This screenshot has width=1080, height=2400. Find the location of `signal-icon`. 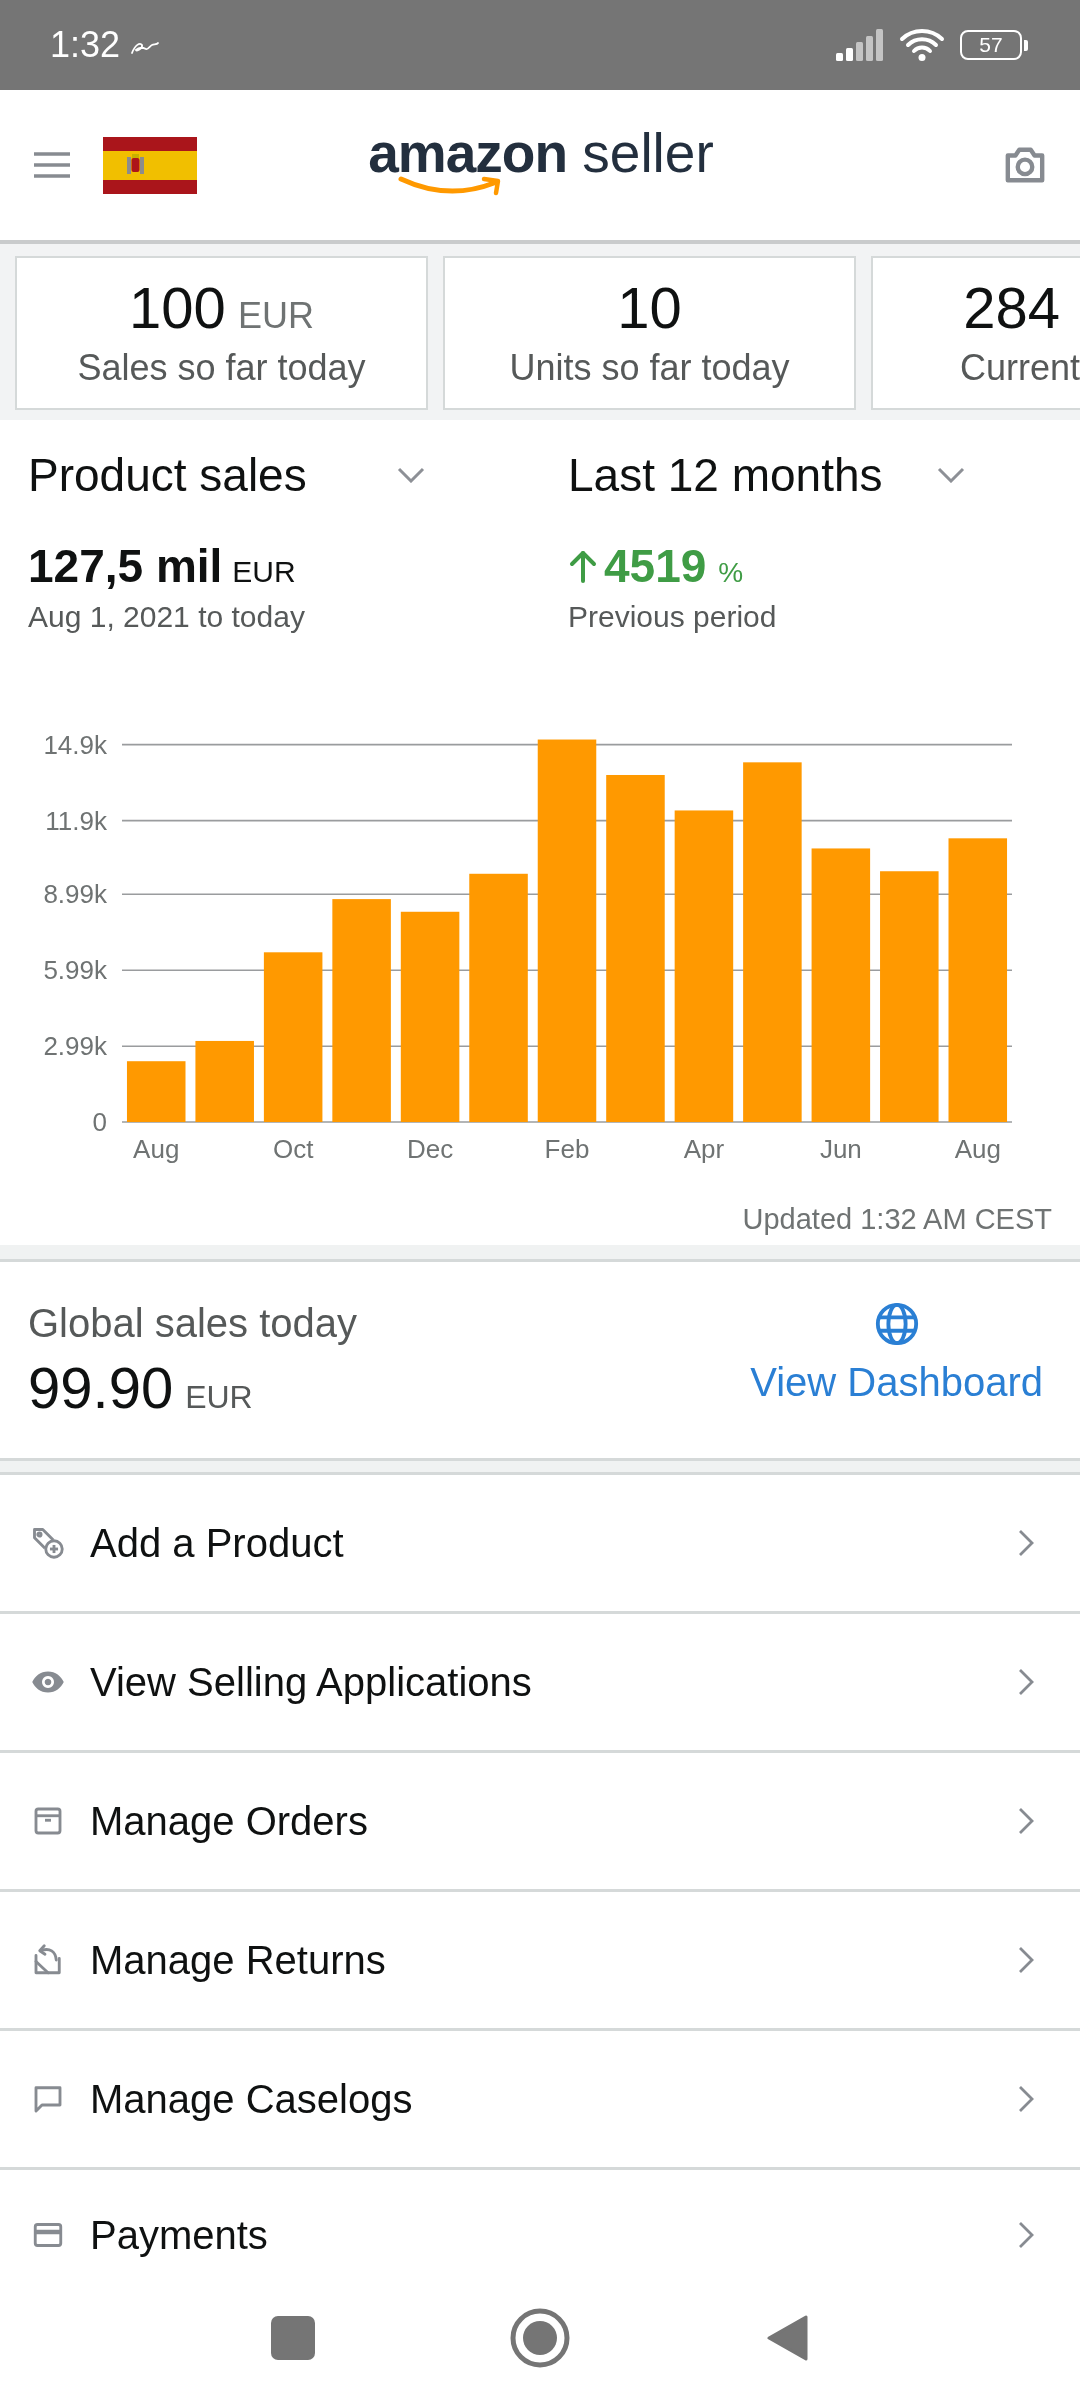

signal-icon is located at coordinates (860, 45).